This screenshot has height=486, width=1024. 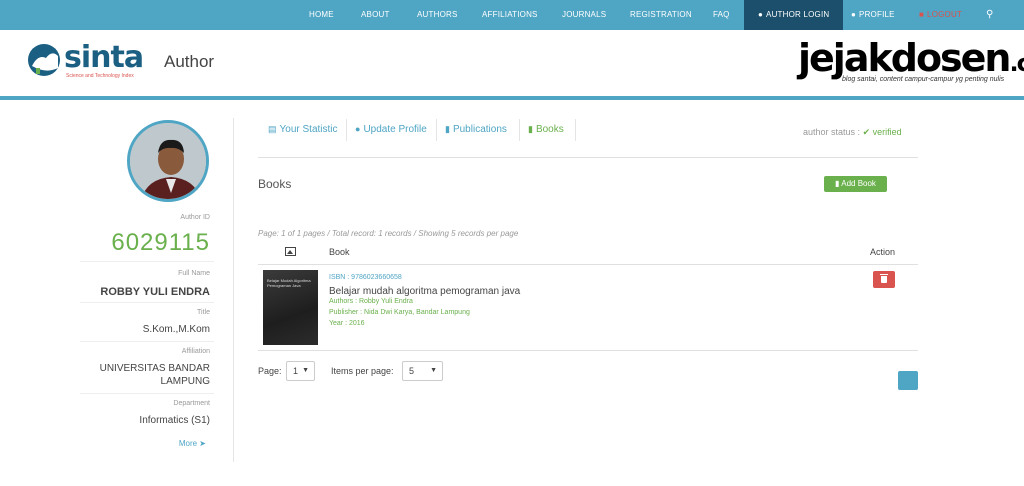 I want to click on book-cover: Belajar Mudah Algoritma Pemograman Java, so click(x=290, y=307).